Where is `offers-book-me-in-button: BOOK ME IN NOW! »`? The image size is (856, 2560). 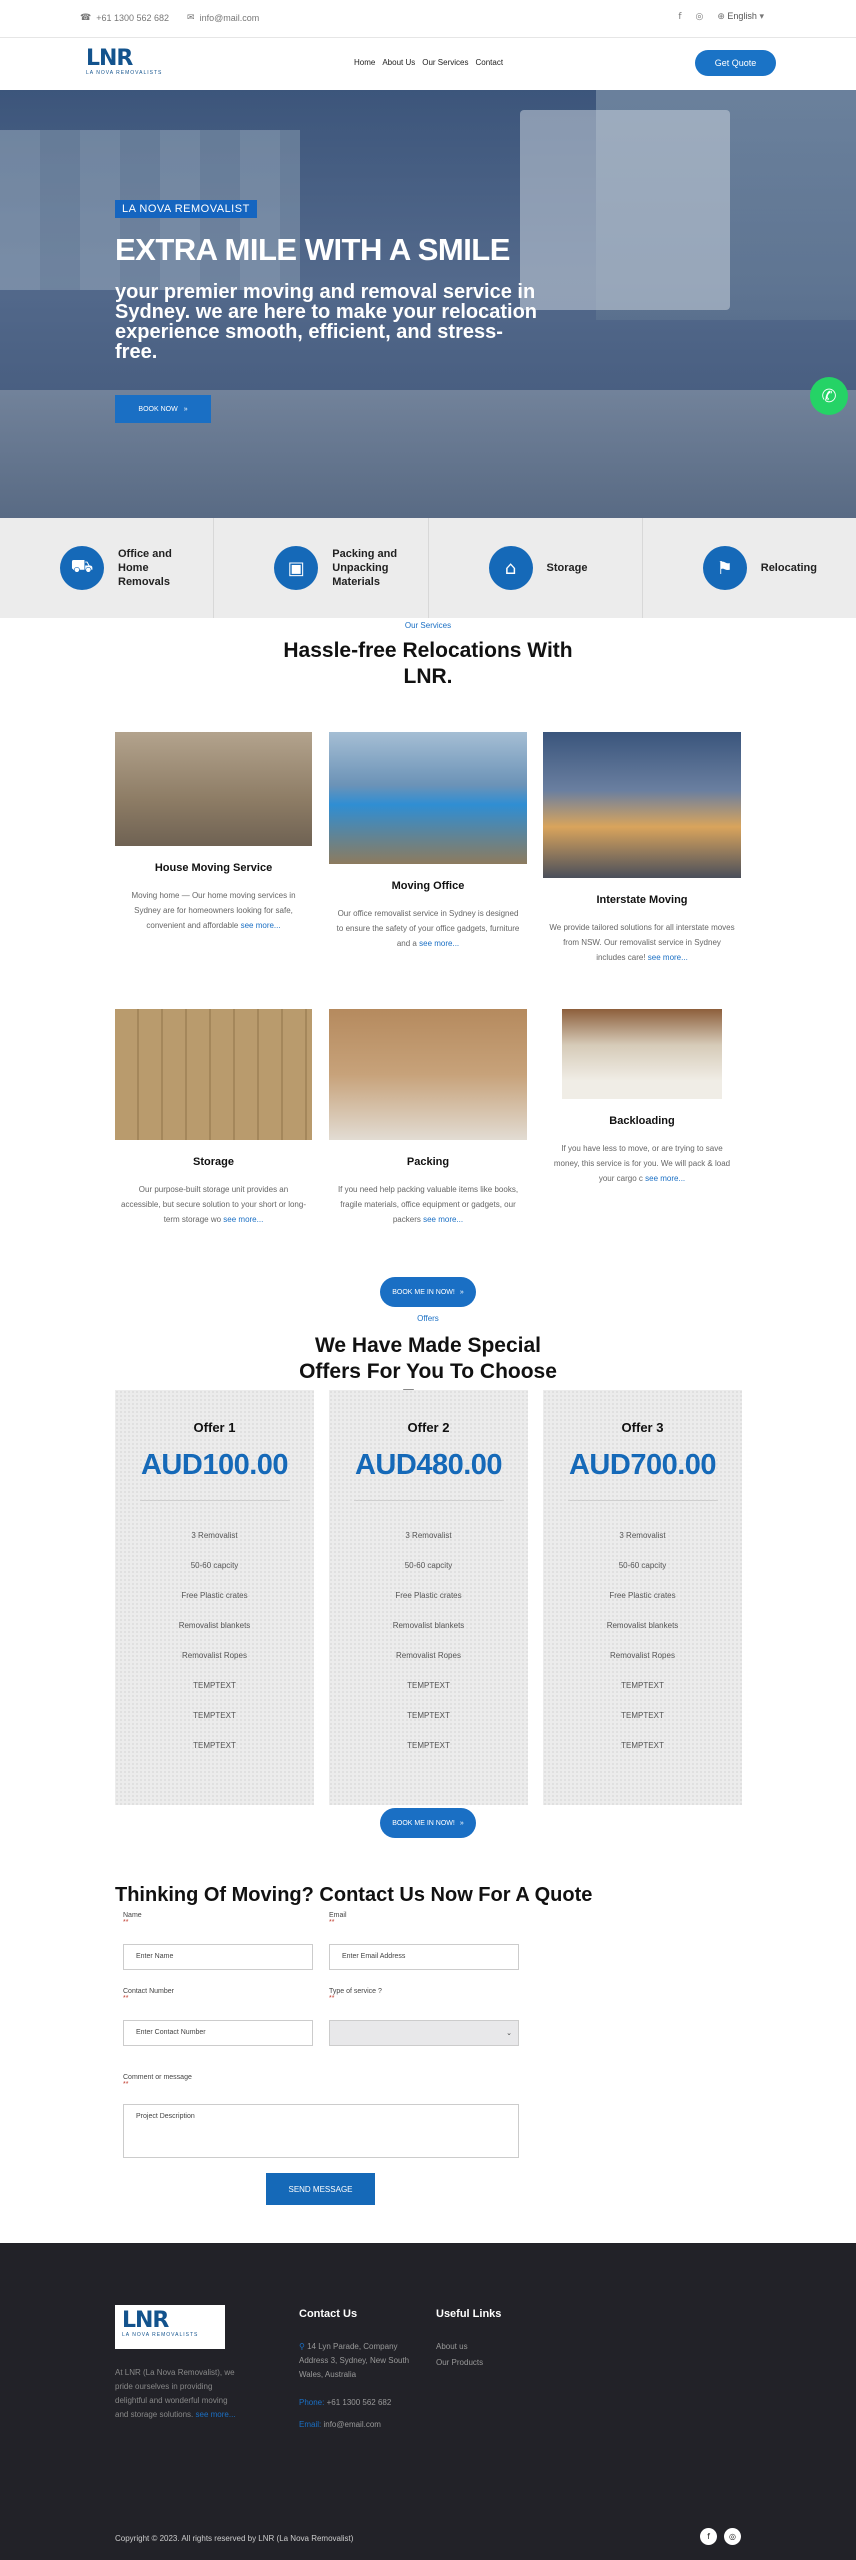 offers-book-me-in-button: BOOK ME IN NOW! » is located at coordinates (428, 1823).